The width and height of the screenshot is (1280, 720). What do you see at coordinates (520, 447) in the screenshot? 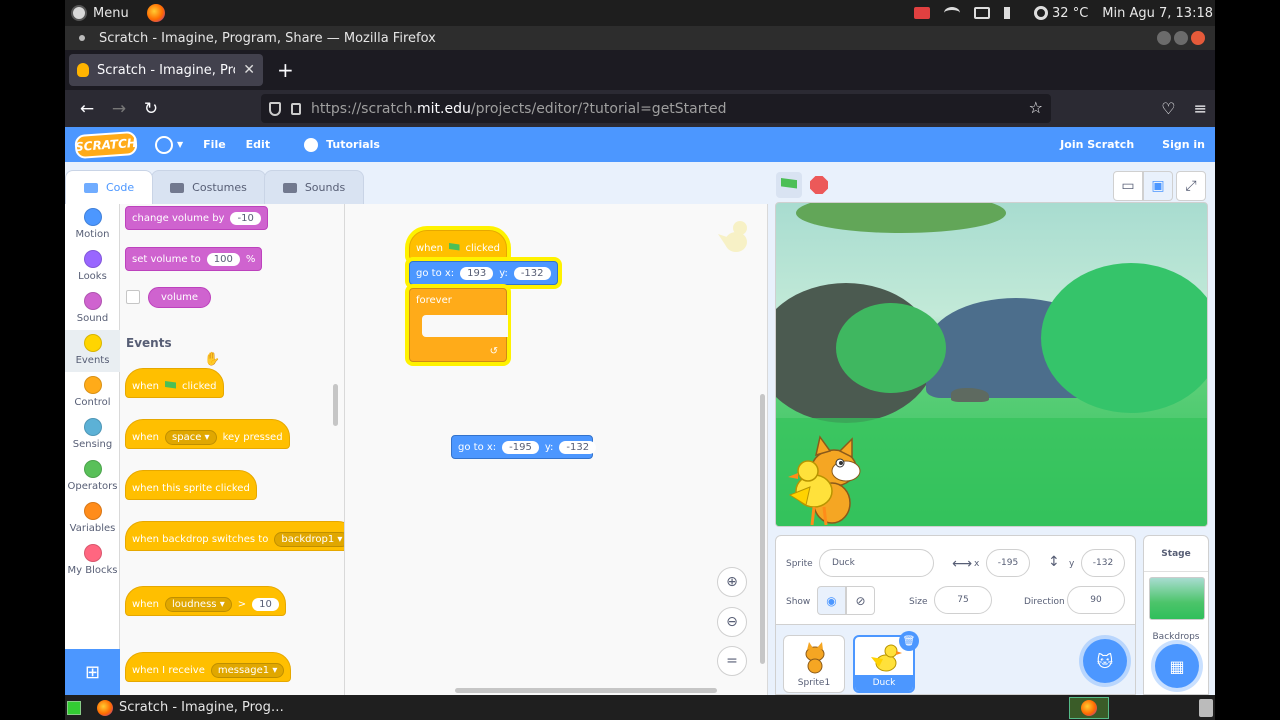
I see `block-input: -195` at bounding box center [520, 447].